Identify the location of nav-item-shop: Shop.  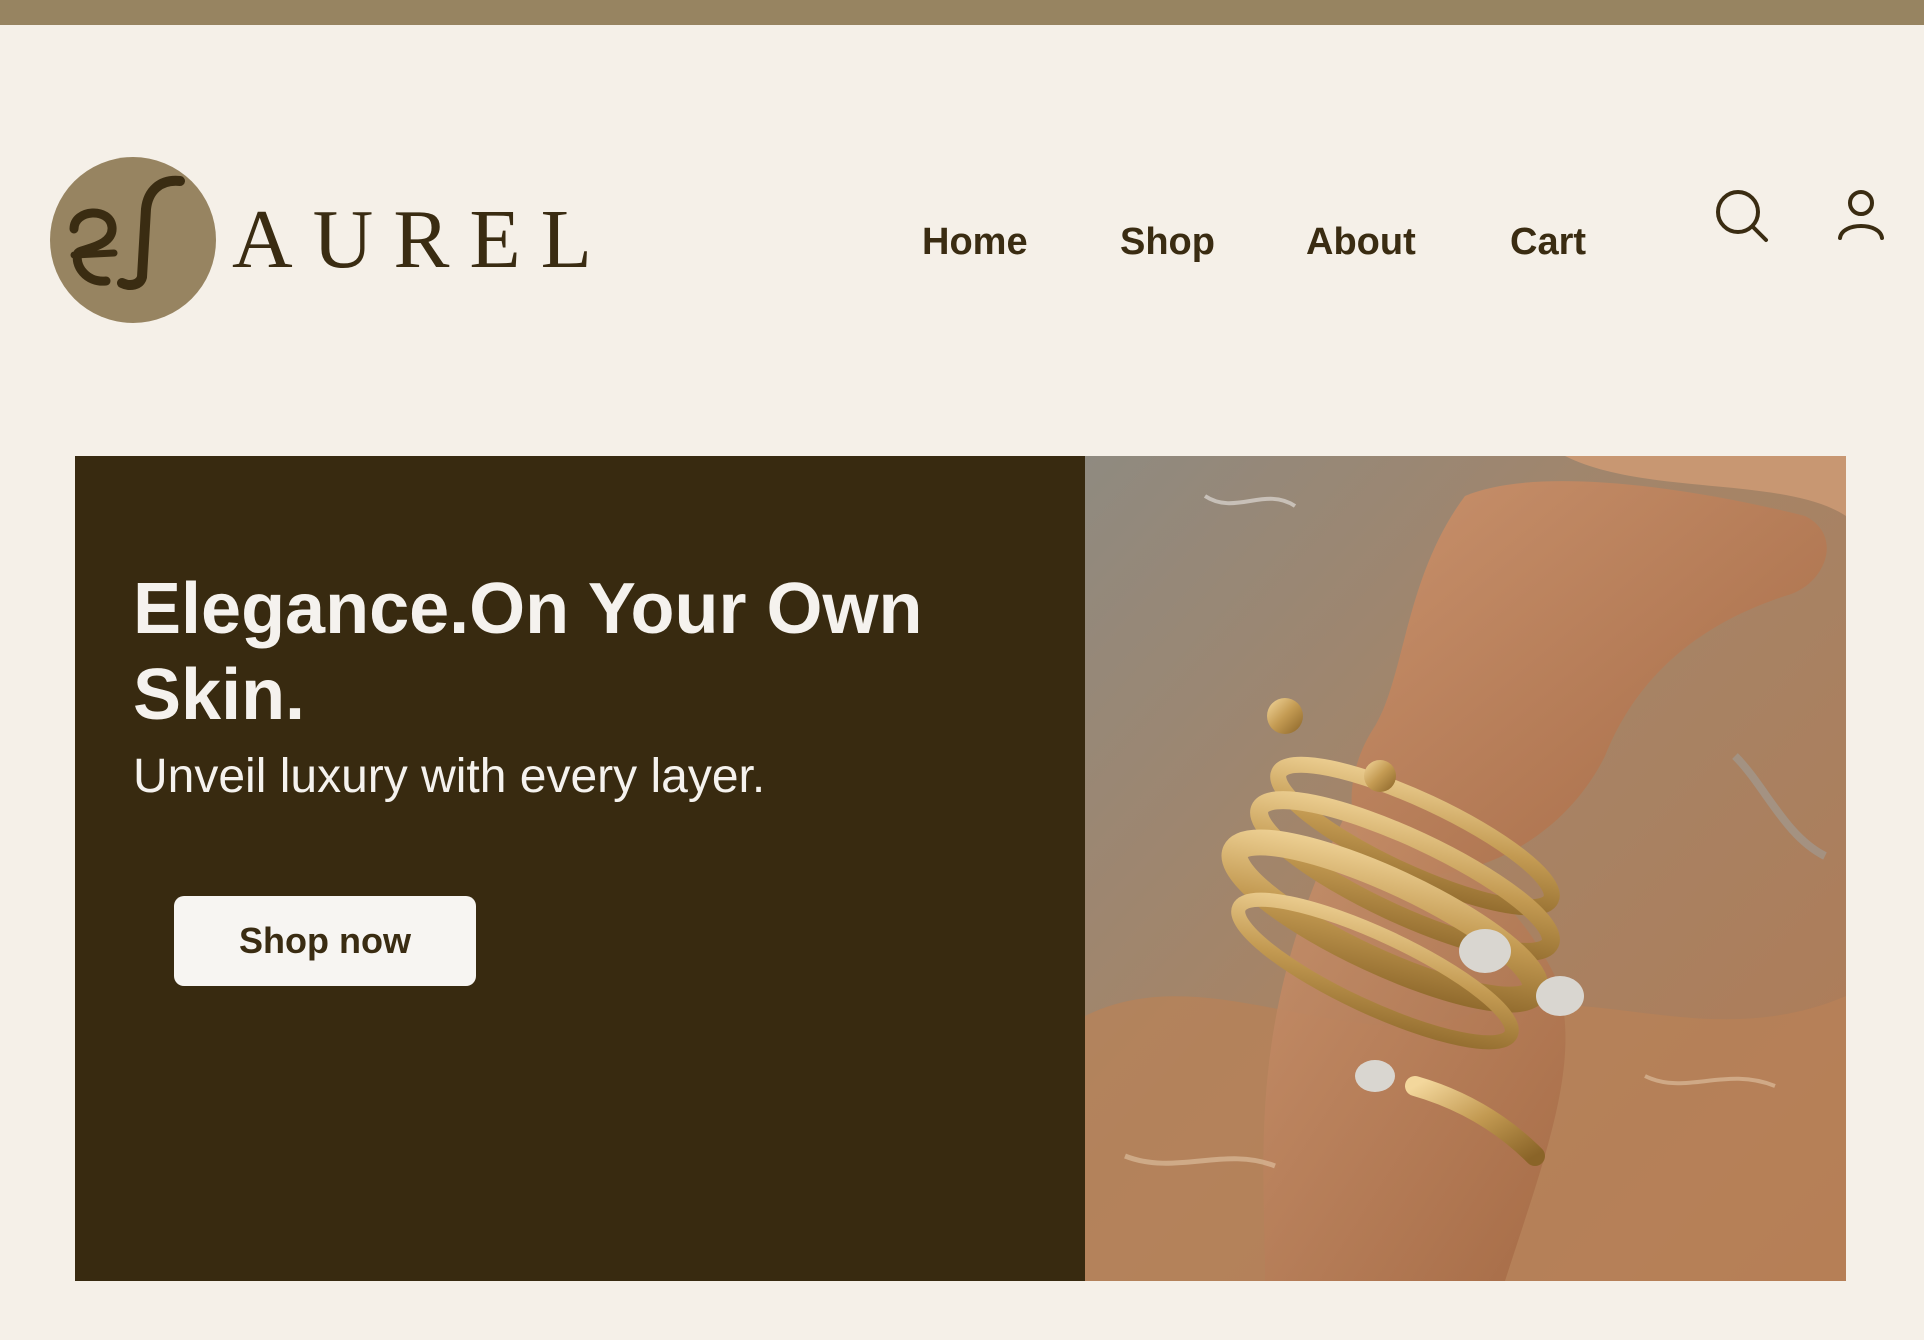
(1167, 242).